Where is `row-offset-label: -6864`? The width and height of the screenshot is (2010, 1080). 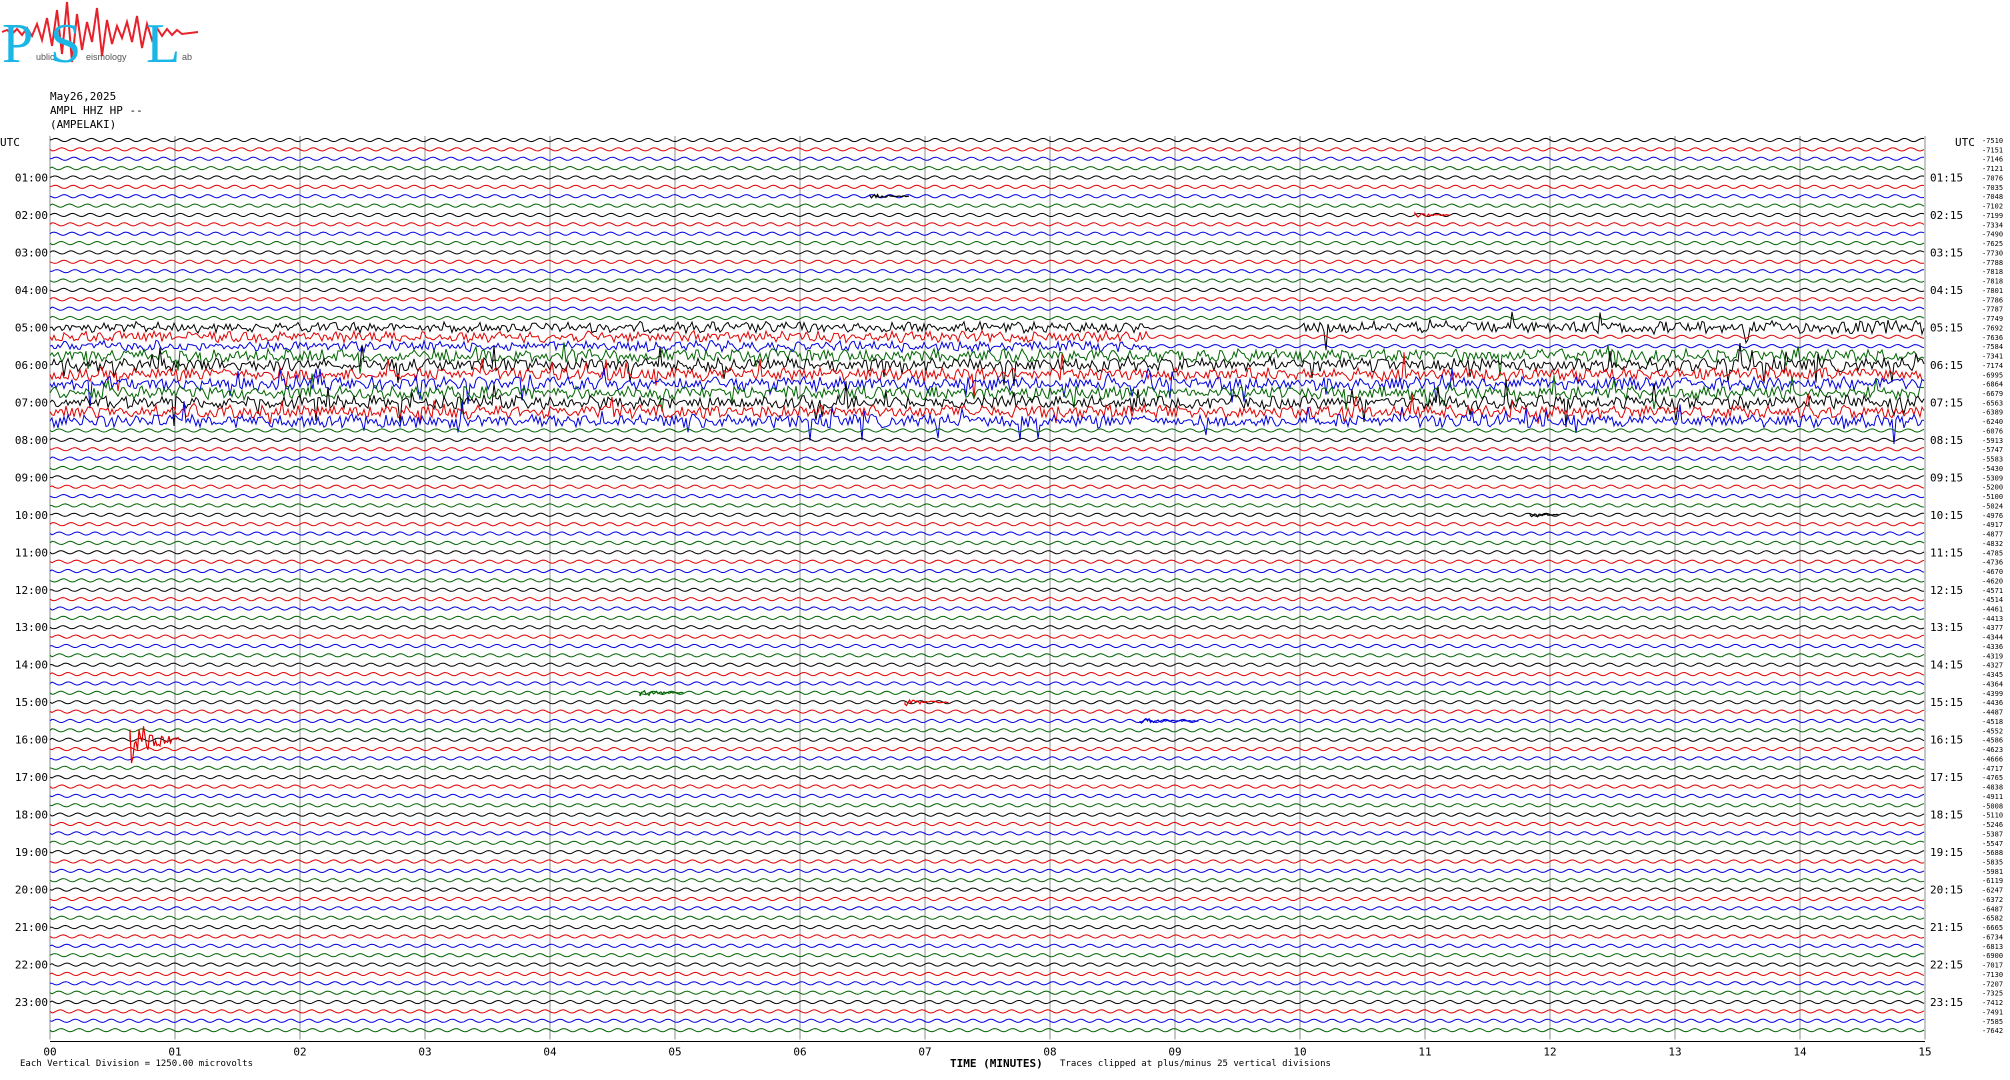 row-offset-label: -6864 is located at coordinates (1992, 385).